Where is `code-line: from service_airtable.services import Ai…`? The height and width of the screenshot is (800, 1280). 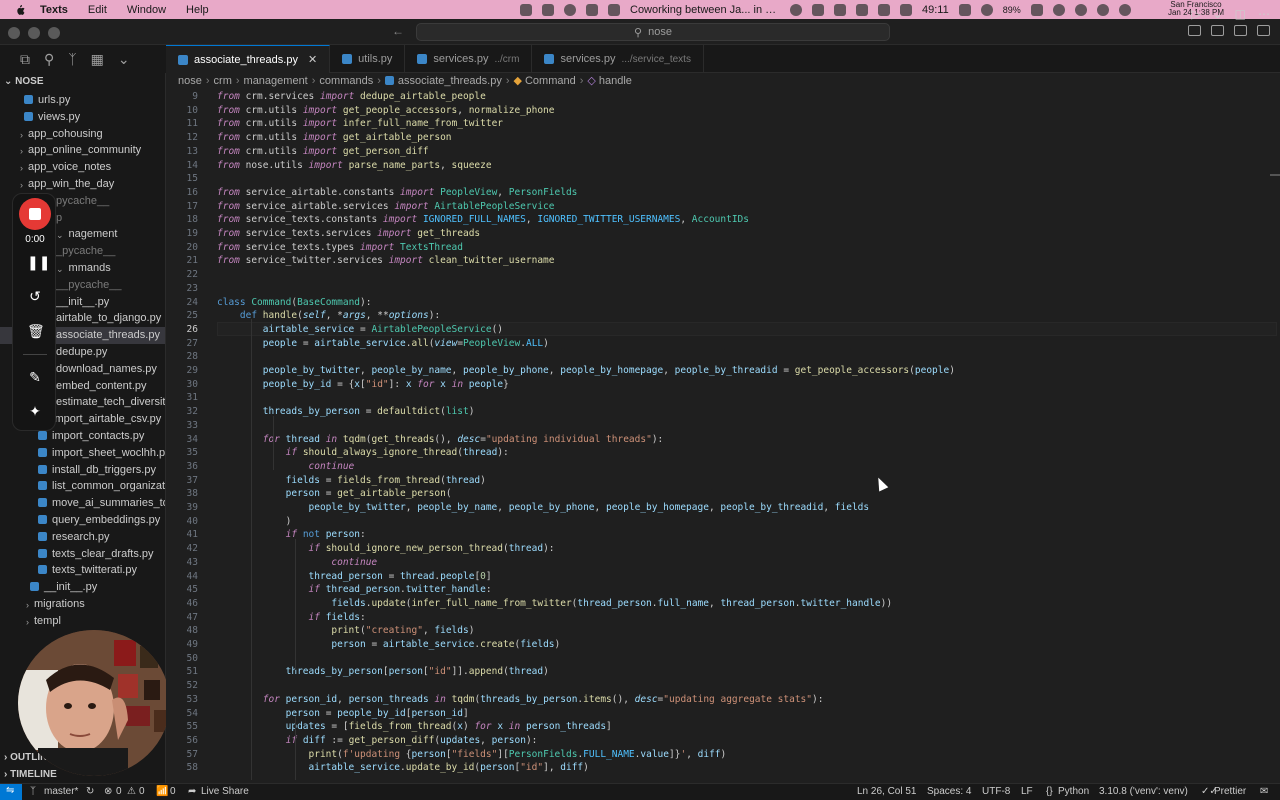 code-line: from service_airtable.services import Ai… is located at coordinates (386, 207).